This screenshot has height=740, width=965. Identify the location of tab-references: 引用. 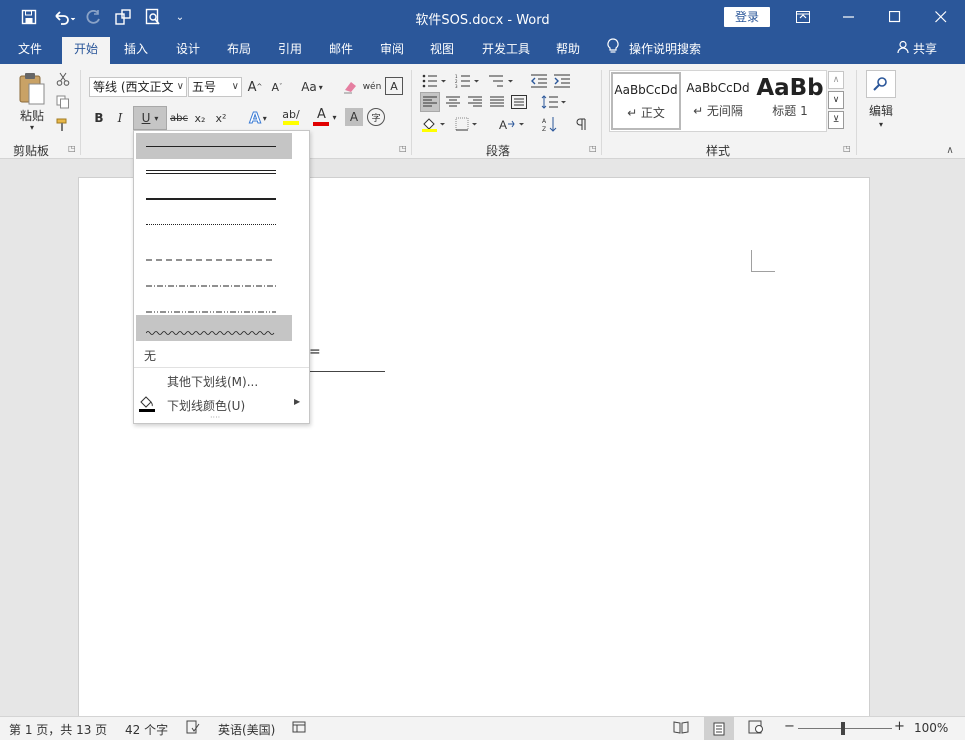
(290, 49).